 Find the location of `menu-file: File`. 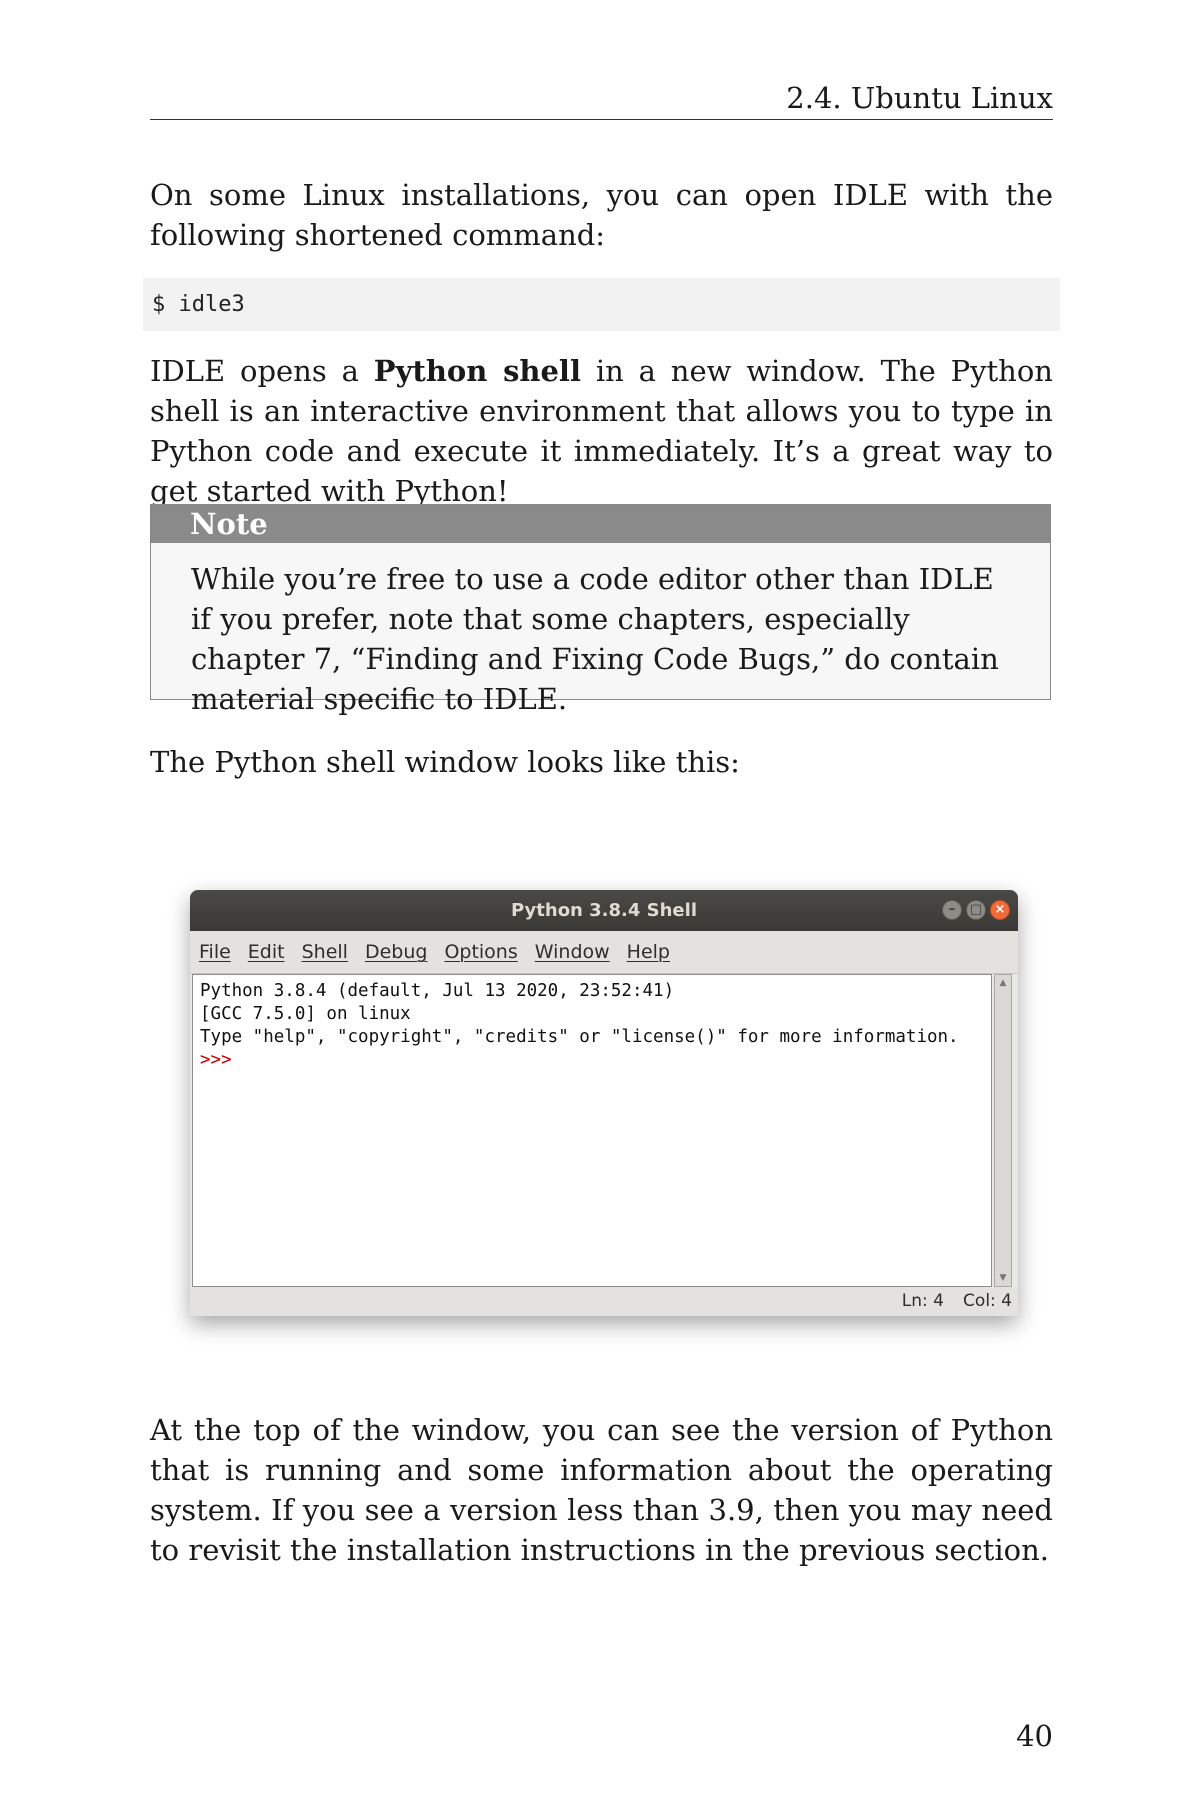

menu-file: File is located at coordinates (215, 952).